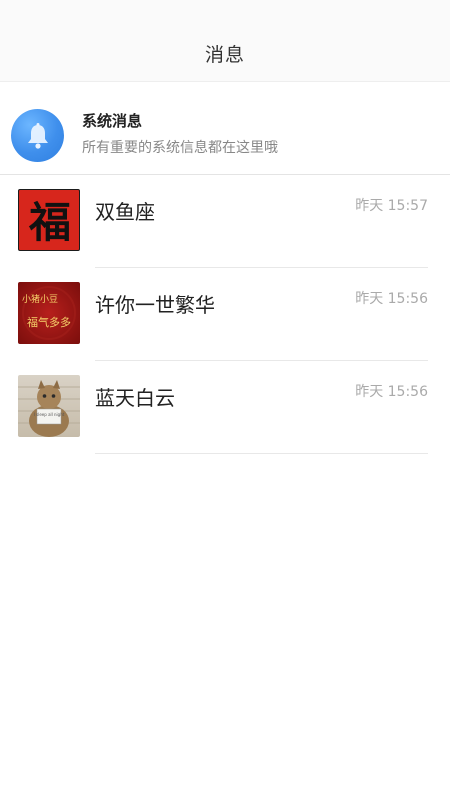  Describe the element at coordinates (135, 398) in the screenshot. I see `chat-name: 蓝天白云` at that location.